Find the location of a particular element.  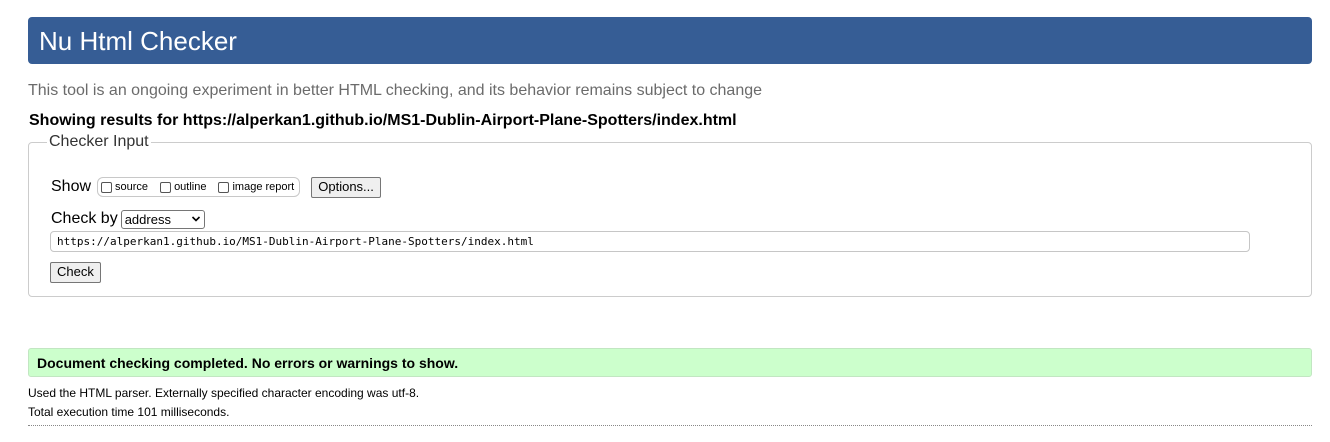

execution-time: Total execution time 101 milliseconds. is located at coordinates (129, 412).